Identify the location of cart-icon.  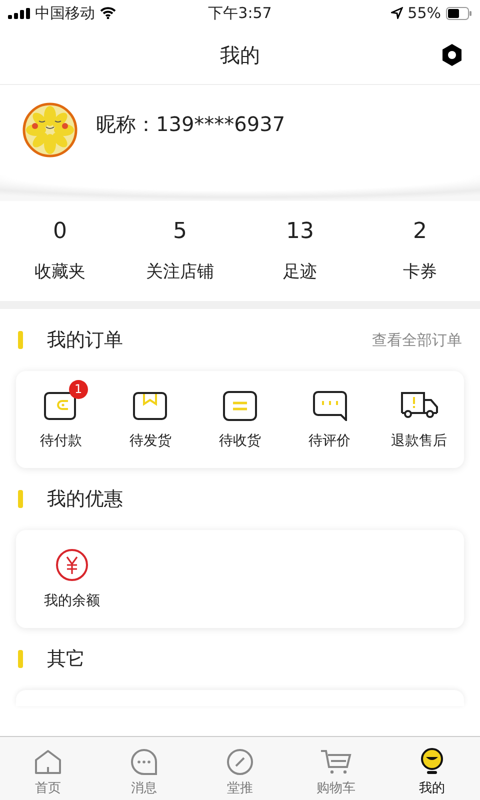
(336, 762).